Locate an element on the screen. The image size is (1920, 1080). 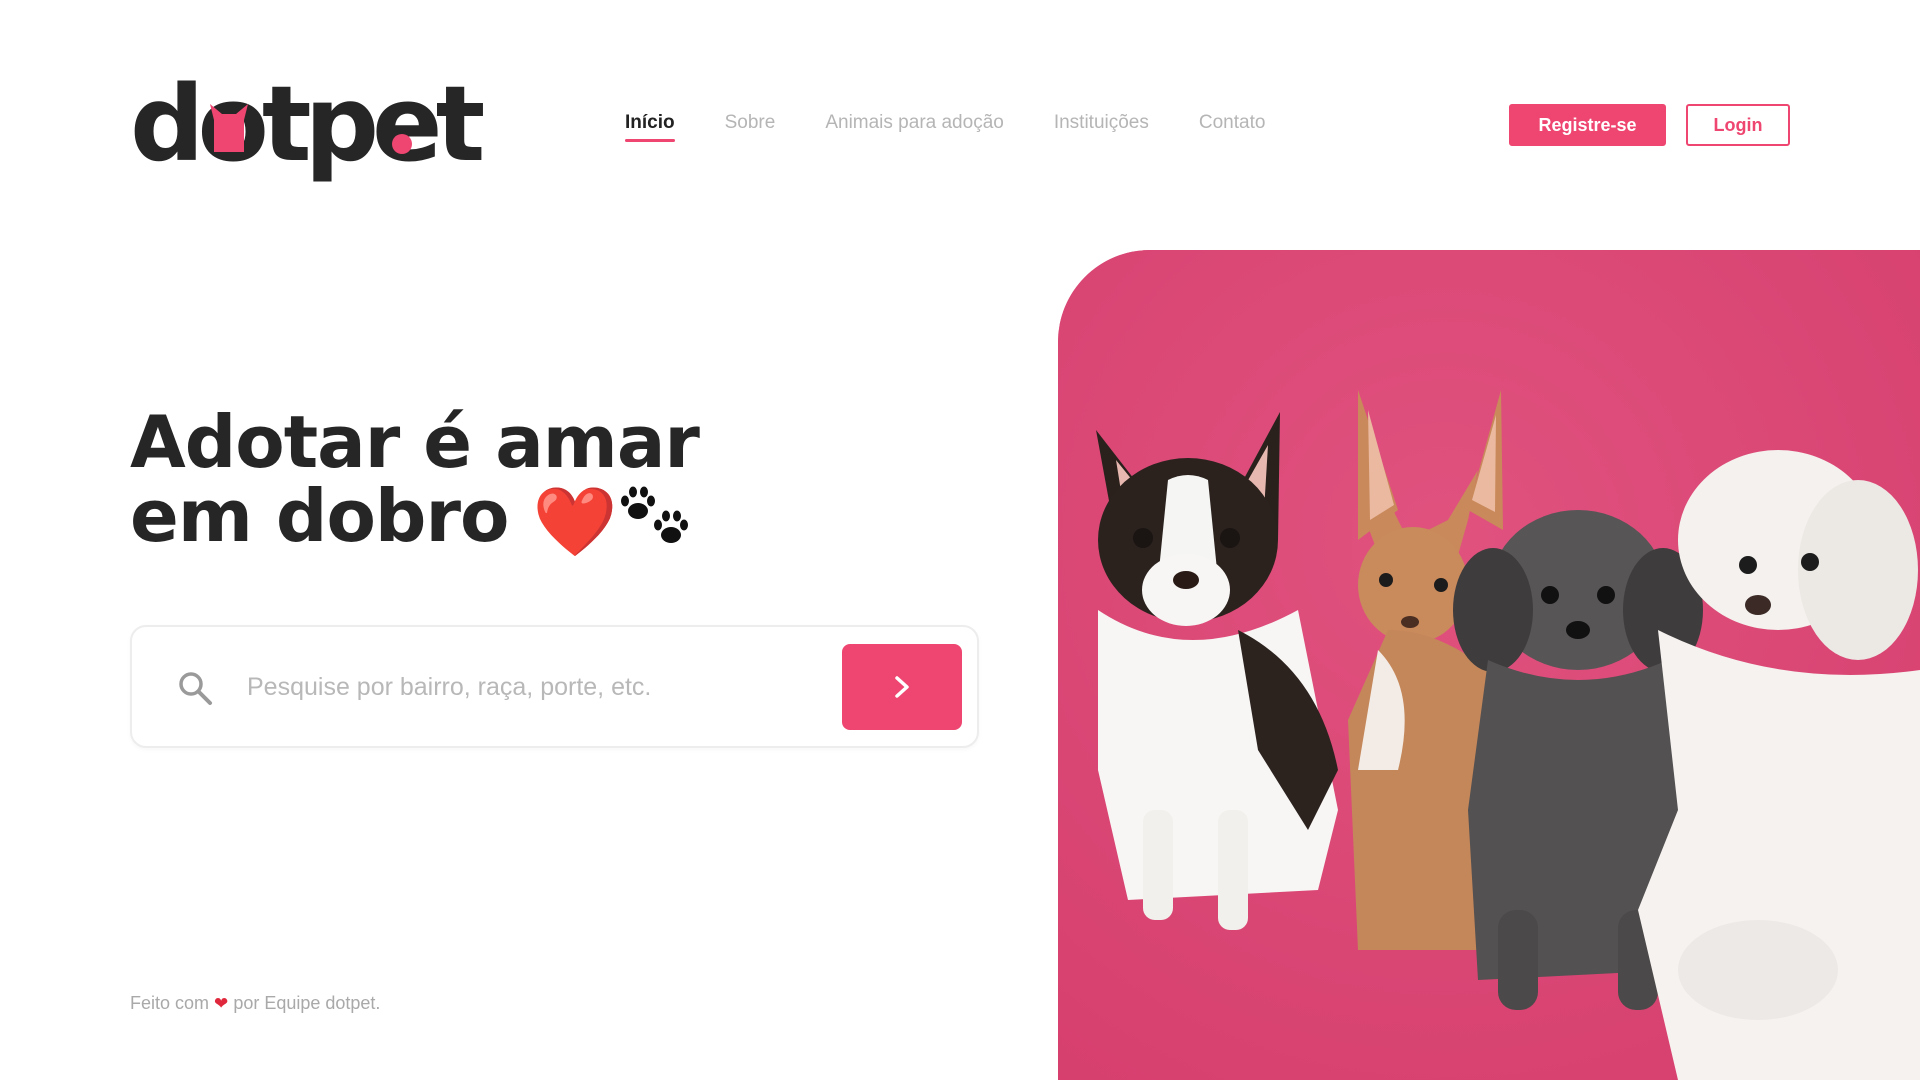
hero-title-line-2-wrap: em dobro ❤️ is located at coordinates (414, 519).